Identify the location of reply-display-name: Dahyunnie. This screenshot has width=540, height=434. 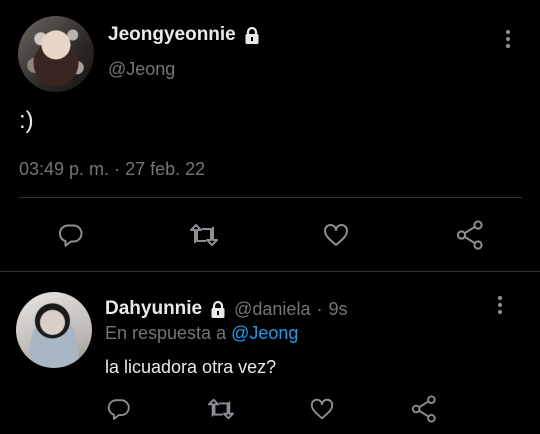
(153, 309).